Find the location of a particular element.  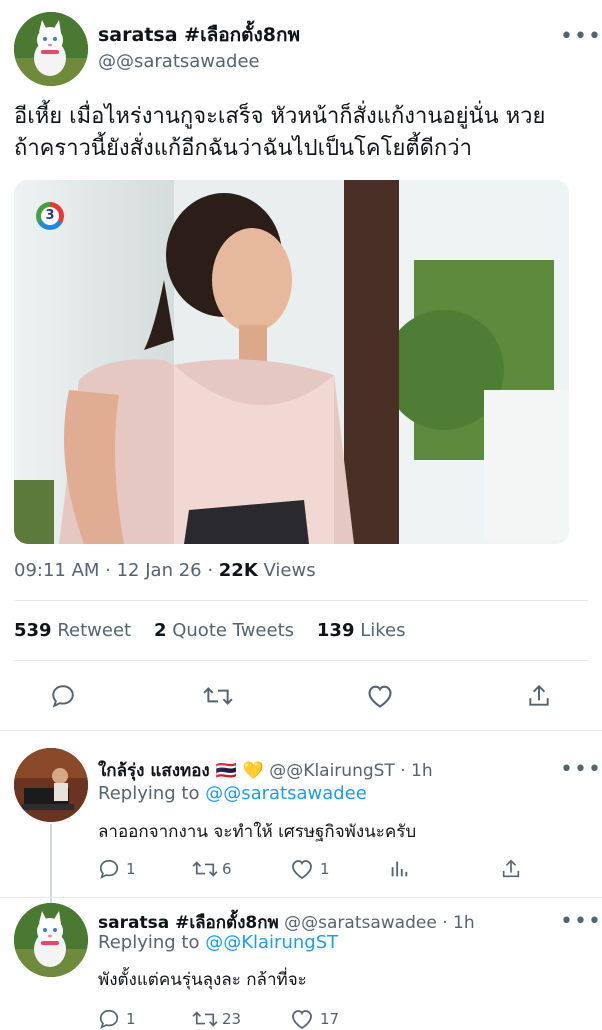

reply-header: ใกล้รุ่ง แสงทอง 🇹🇭 💛 @@KlairungST · 1h is located at coordinates (265, 770).